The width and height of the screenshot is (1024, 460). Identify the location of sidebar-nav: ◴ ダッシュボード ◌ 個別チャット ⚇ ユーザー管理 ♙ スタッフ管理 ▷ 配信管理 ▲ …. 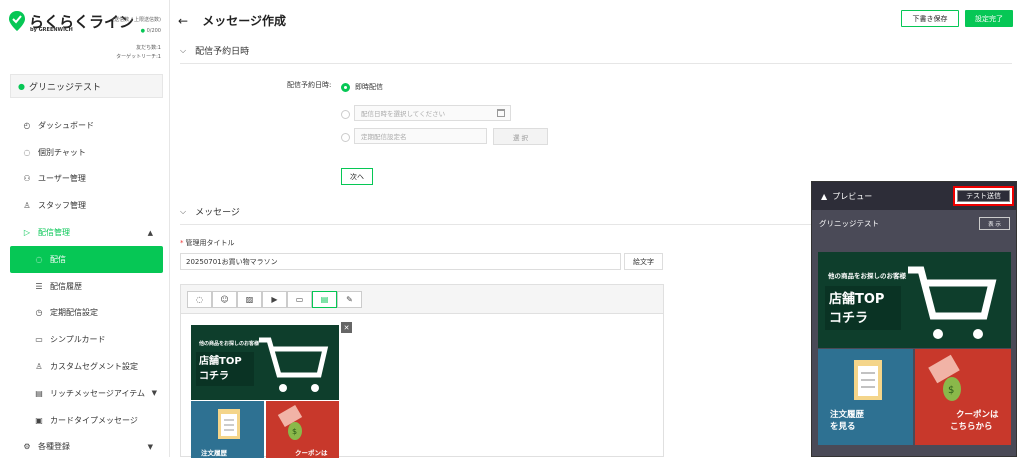
(86, 286).